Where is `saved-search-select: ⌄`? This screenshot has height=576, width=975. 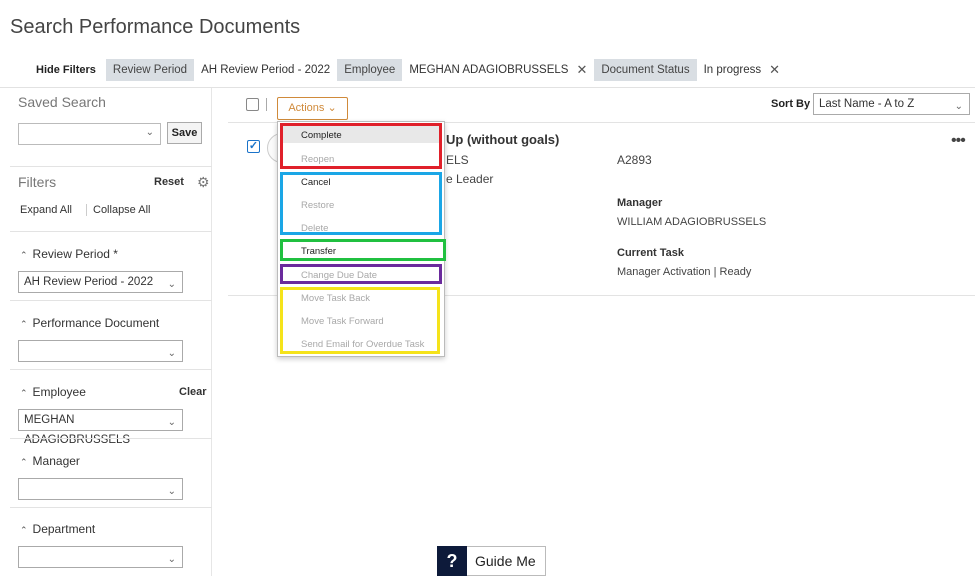
saved-search-select: ⌄ is located at coordinates (89, 134).